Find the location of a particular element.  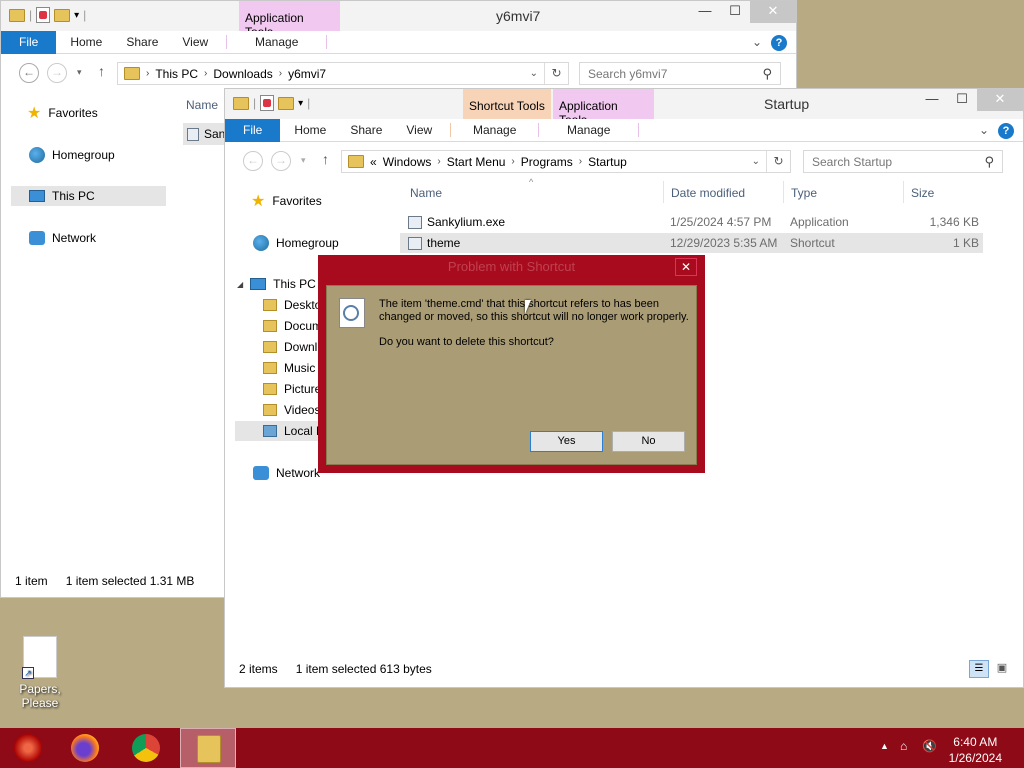

file-row-selected: theme 12/29/2023 5:35 AM Shortcut 1 KB is located at coordinates (691, 243).